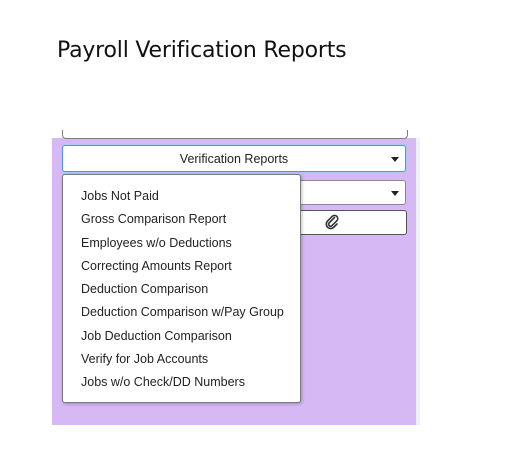 This screenshot has width=505, height=472. I want to click on dropdown-item-deduction-comparison-pay-group: Deduction Comparison w/Pay Group, so click(182, 312).